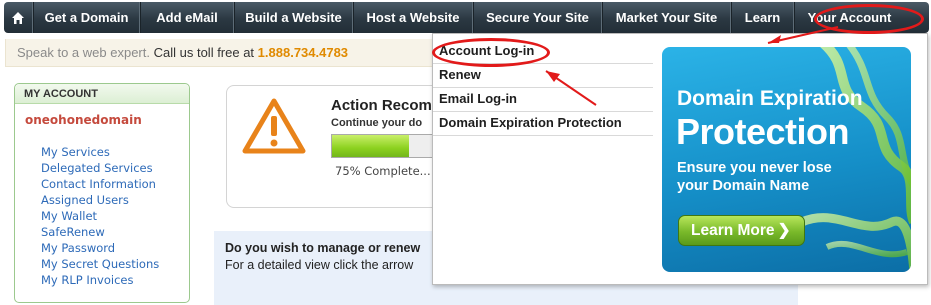  I want to click on nav-add-email: Add eMail, so click(187, 17).